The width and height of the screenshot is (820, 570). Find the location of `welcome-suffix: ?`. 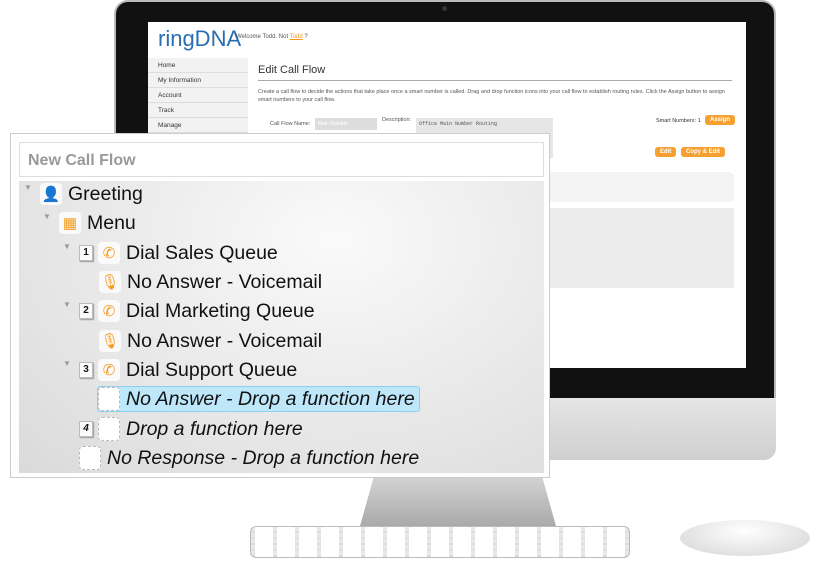

welcome-suffix: ? is located at coordinates (306, 37).